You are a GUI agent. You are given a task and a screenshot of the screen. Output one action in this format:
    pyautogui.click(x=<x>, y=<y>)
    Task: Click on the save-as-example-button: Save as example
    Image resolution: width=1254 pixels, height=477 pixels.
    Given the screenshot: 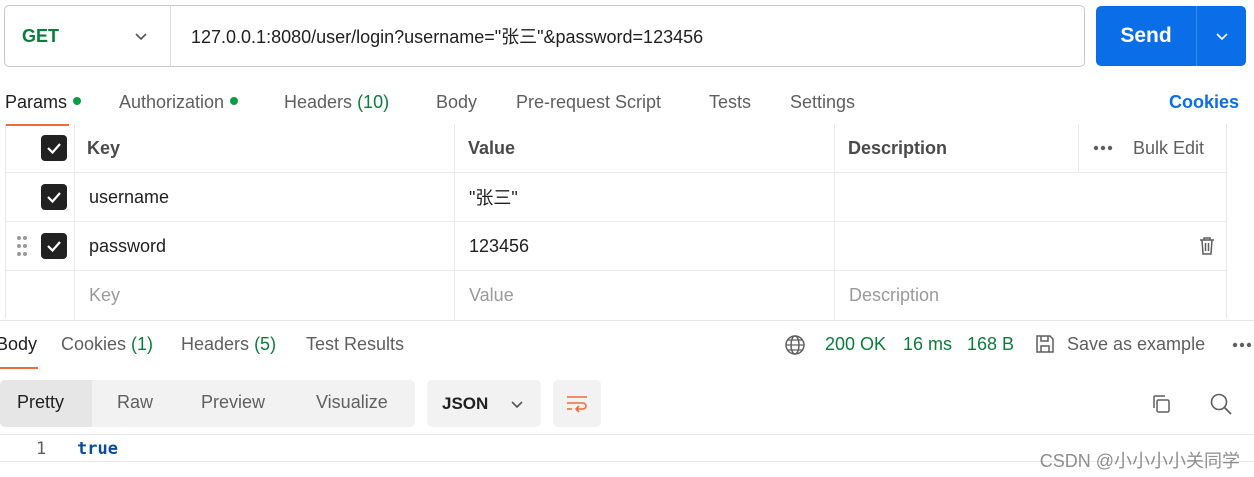 What is the action you would take?
    pyautogui.click(x=1136, y=344)
    